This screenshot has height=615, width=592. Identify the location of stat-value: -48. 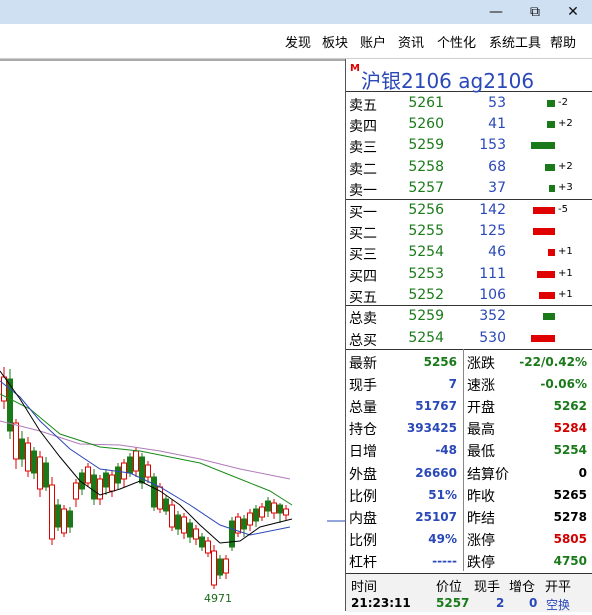
(446, 450).